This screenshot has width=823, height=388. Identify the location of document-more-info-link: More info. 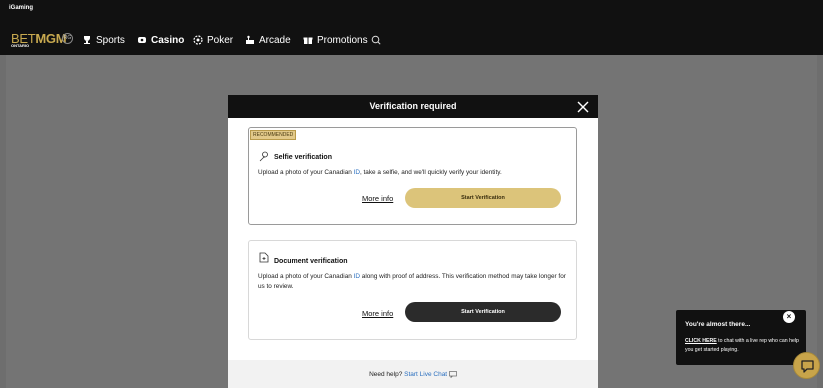
(377, 313).